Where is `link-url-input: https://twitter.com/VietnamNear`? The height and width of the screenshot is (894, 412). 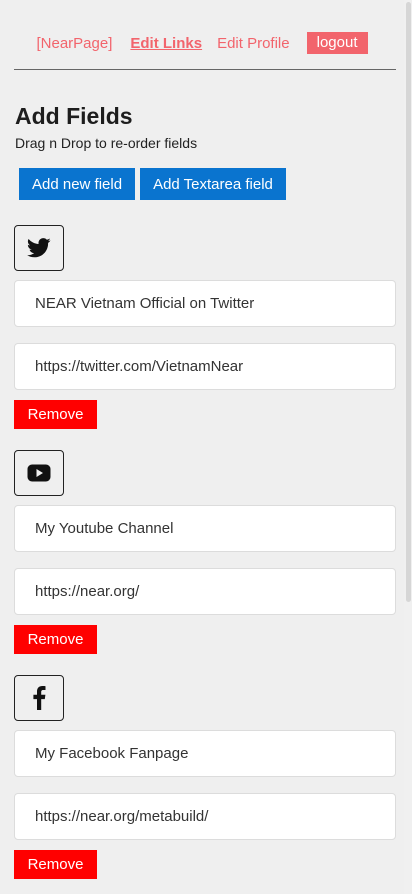
link-url-input: https://twitter.com/VietnamNear is located at coordinates (205, 366).